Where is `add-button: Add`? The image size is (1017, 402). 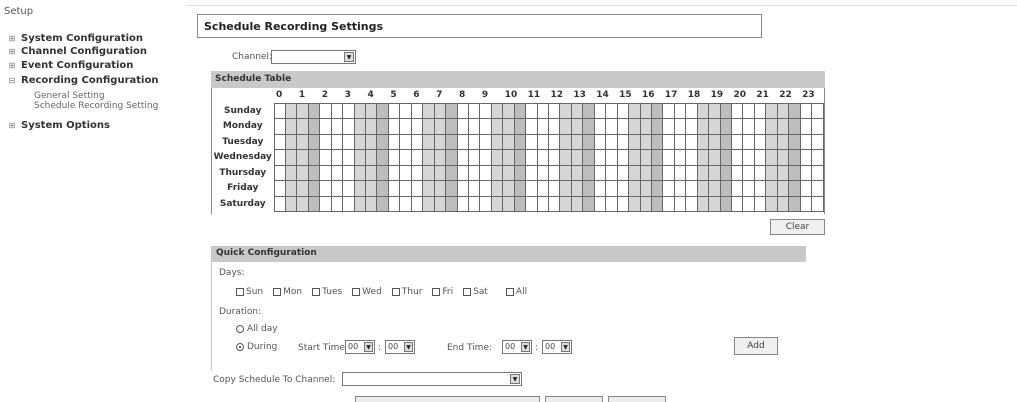 add-button: Add is located at coordinates (756, 346).